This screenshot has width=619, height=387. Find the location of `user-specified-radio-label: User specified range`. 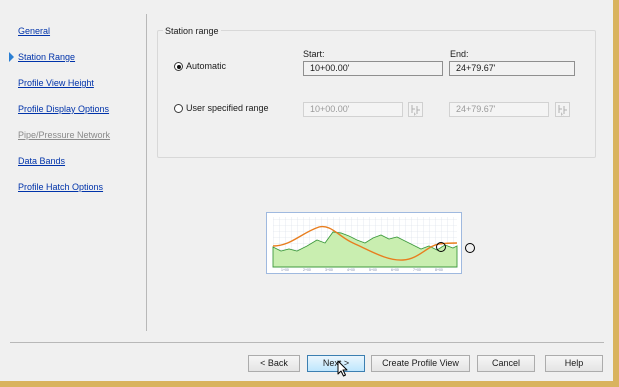

user-specified-radio-label: User specified range is located at coordinates (227, 108).